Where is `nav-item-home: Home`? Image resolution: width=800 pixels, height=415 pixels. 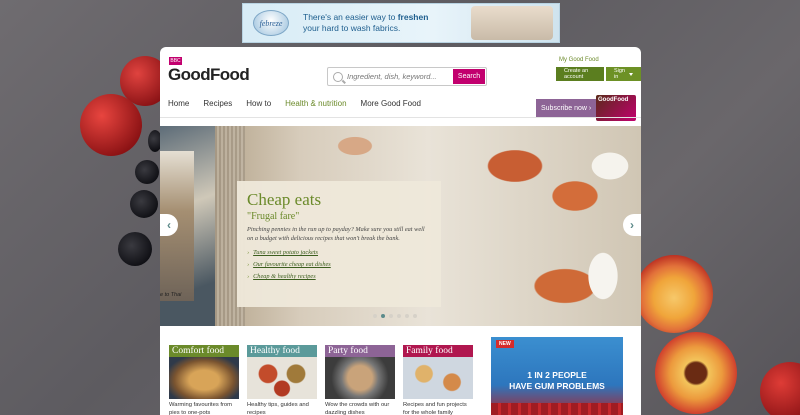 nav-item-home: Home is located at coordinates (178, 103).